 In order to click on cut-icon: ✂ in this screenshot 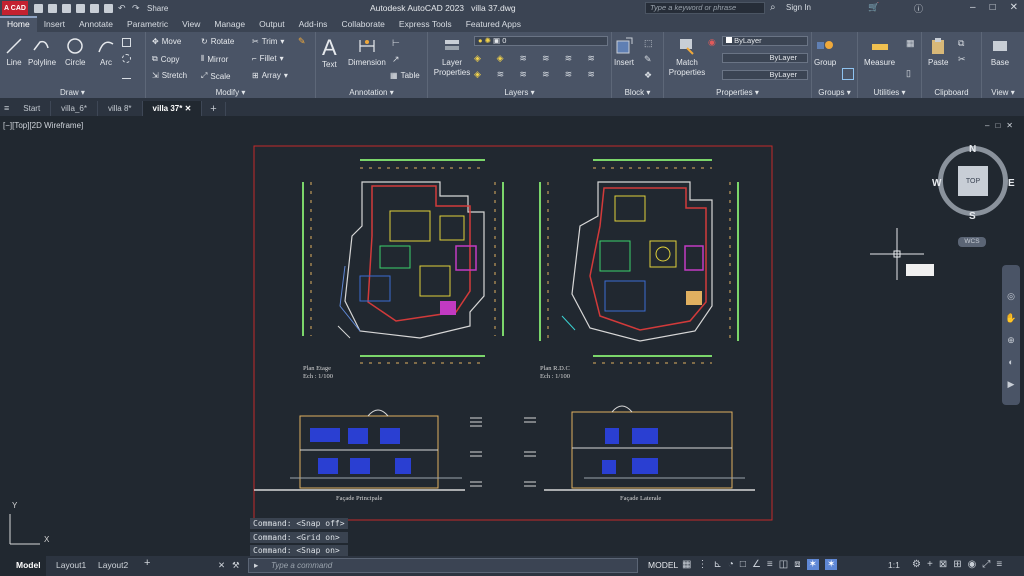, I will do `click(962, 59)`.